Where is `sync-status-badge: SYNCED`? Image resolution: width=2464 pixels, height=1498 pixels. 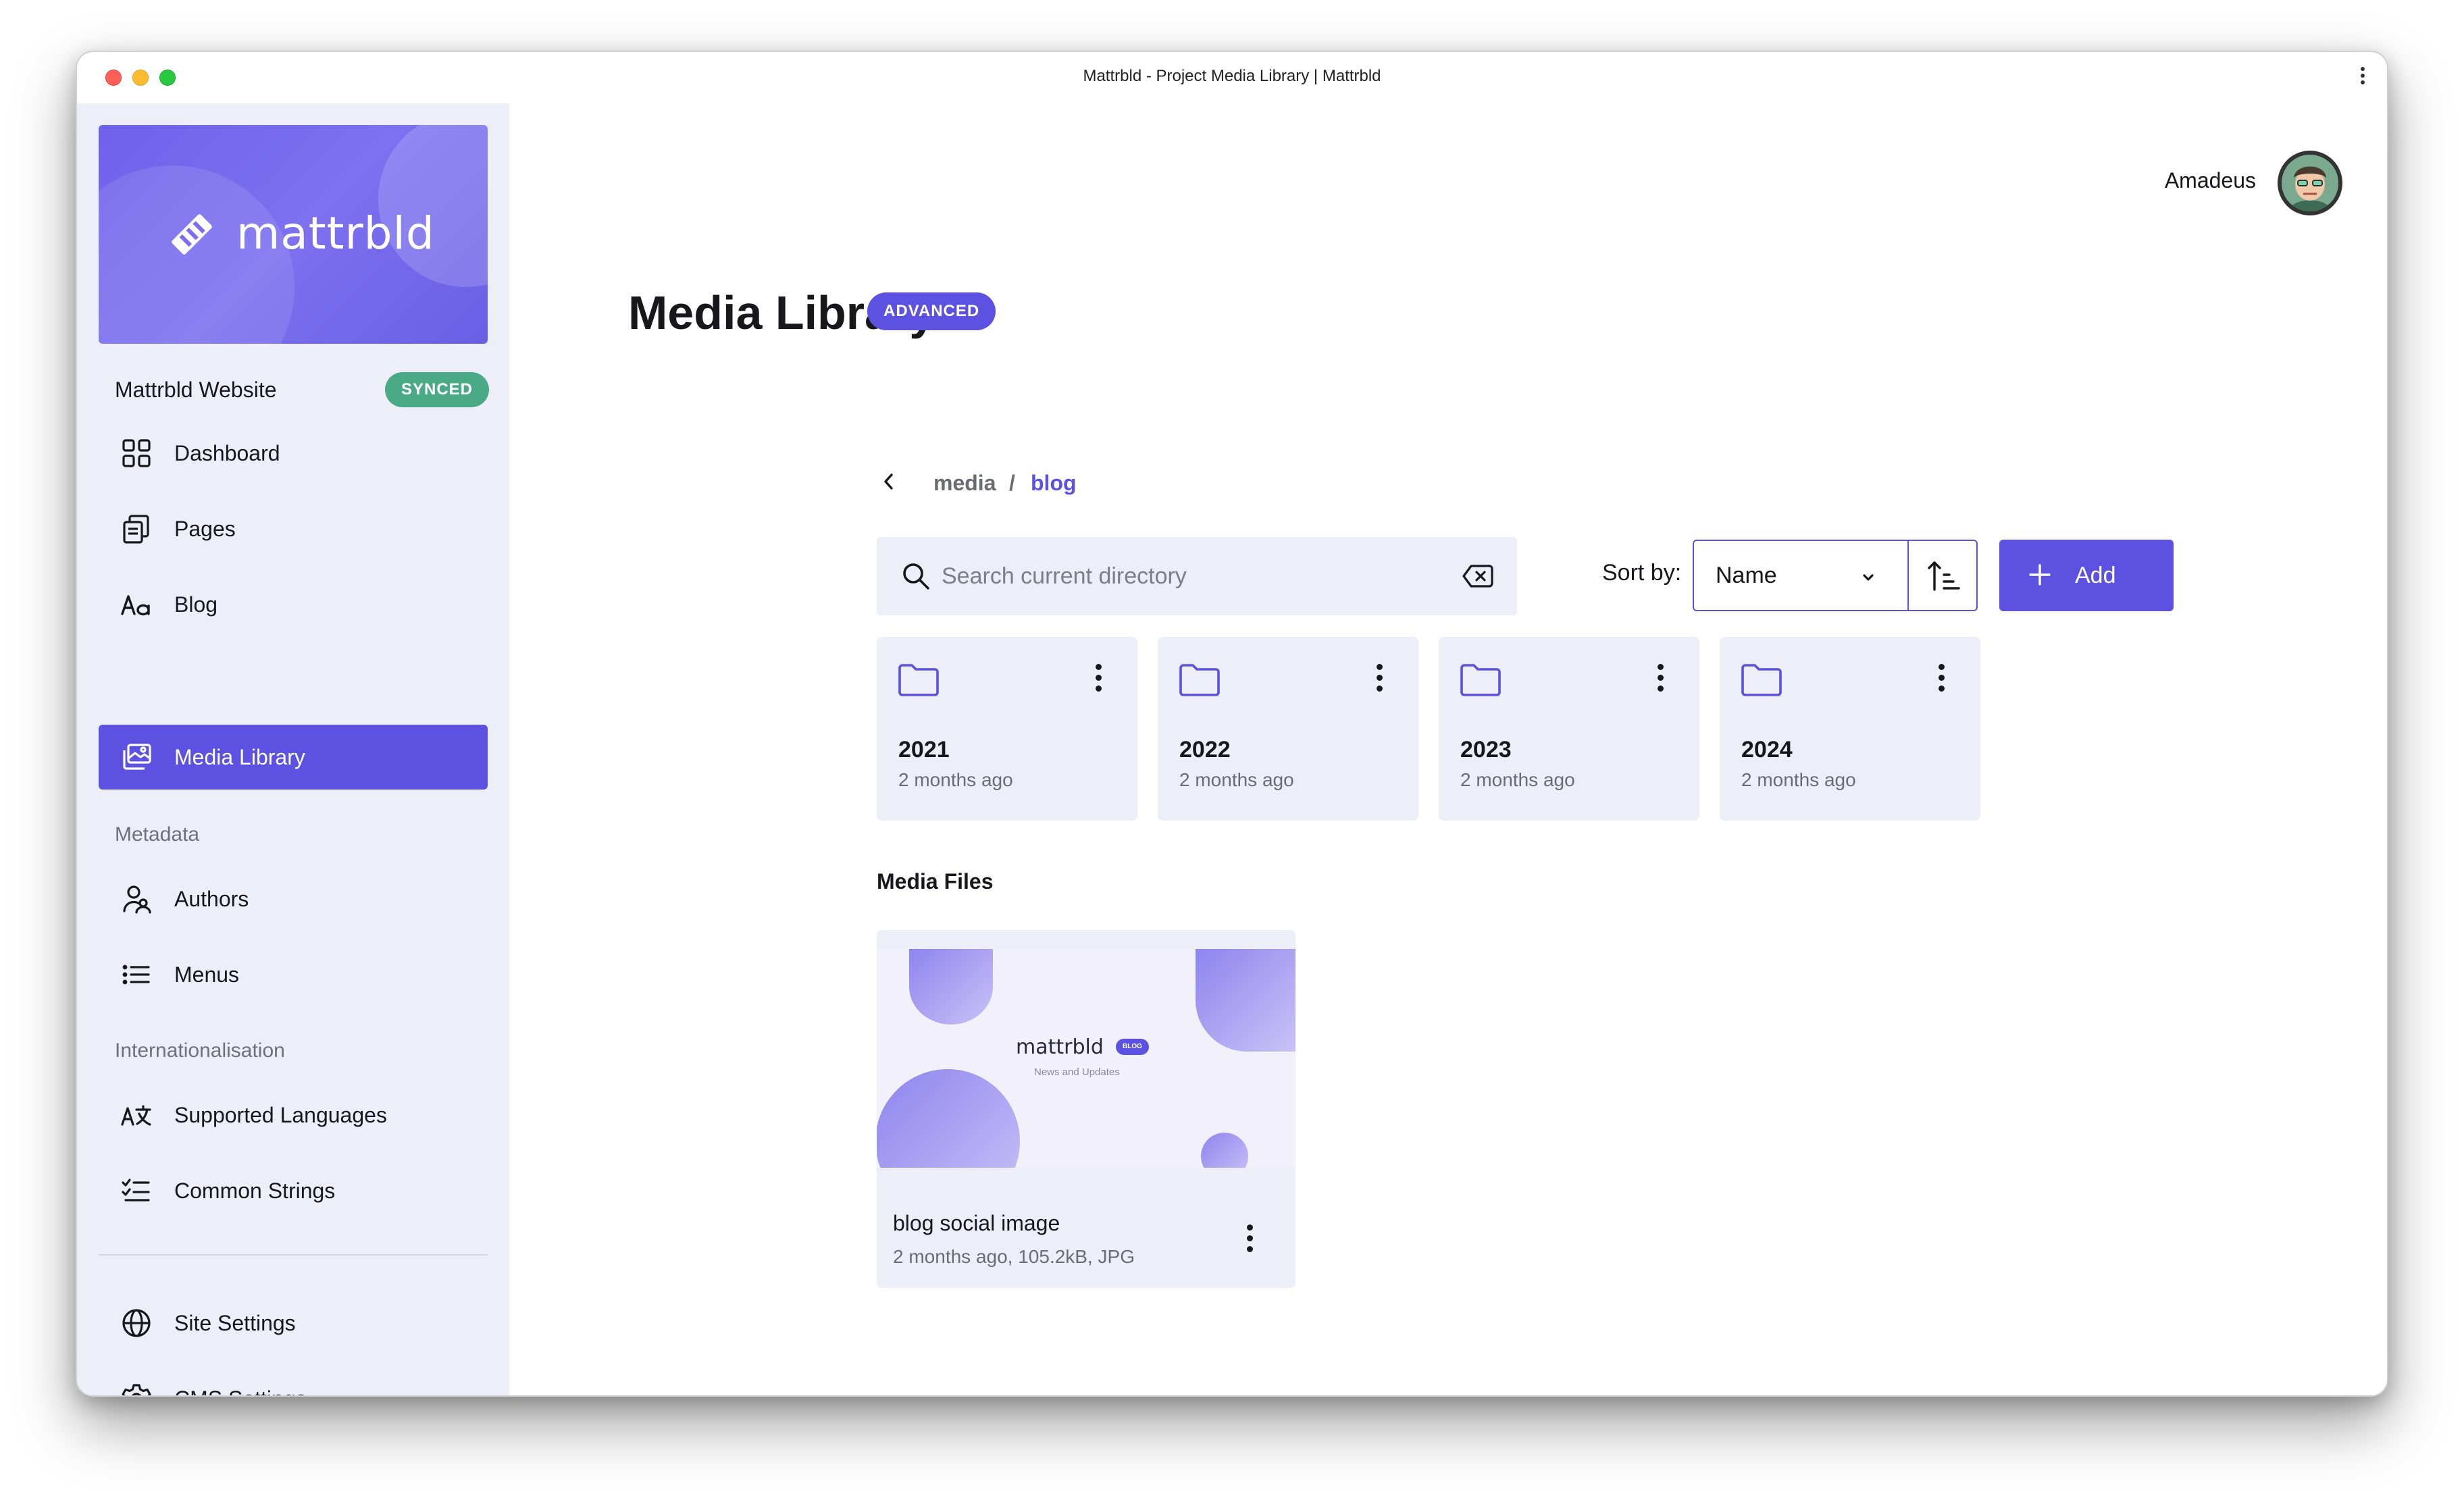
sync-status-badge: SYNCED is located at coordinates (437, 389).